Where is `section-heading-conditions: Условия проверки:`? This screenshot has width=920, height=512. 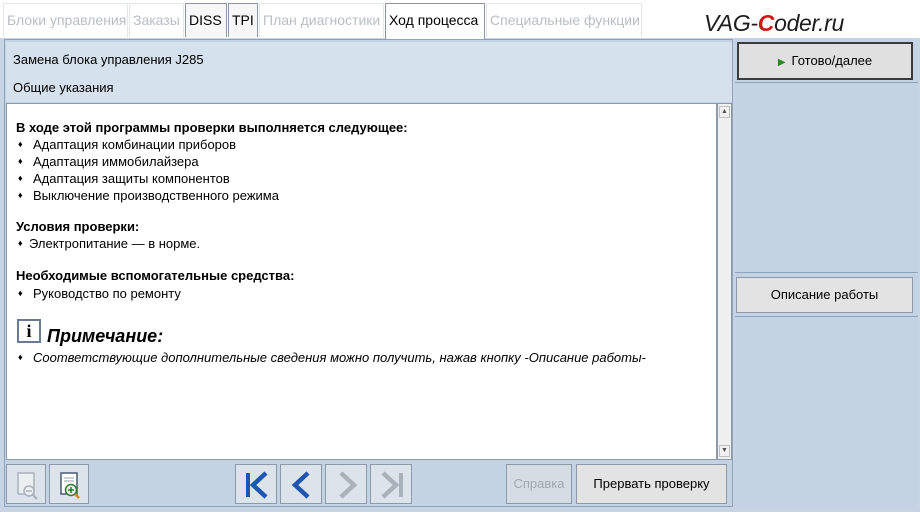 section-heading-conditions: Условия проверки: is located at coordinates (78, 226).